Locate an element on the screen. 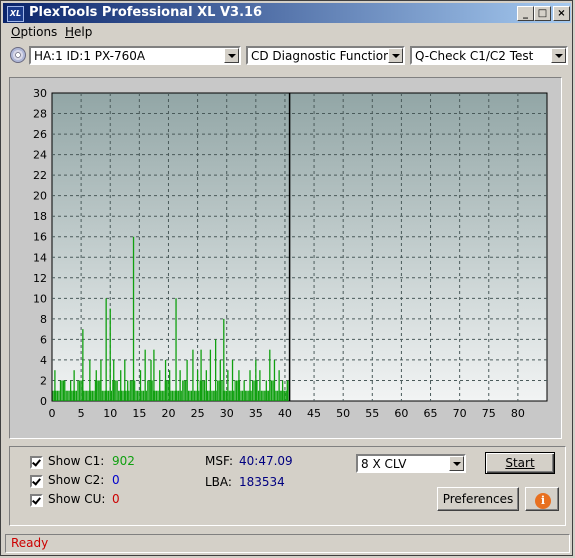 This screenshot has height=558, width=575. y-tick-label: 2 is located at coordinates (43, 380).